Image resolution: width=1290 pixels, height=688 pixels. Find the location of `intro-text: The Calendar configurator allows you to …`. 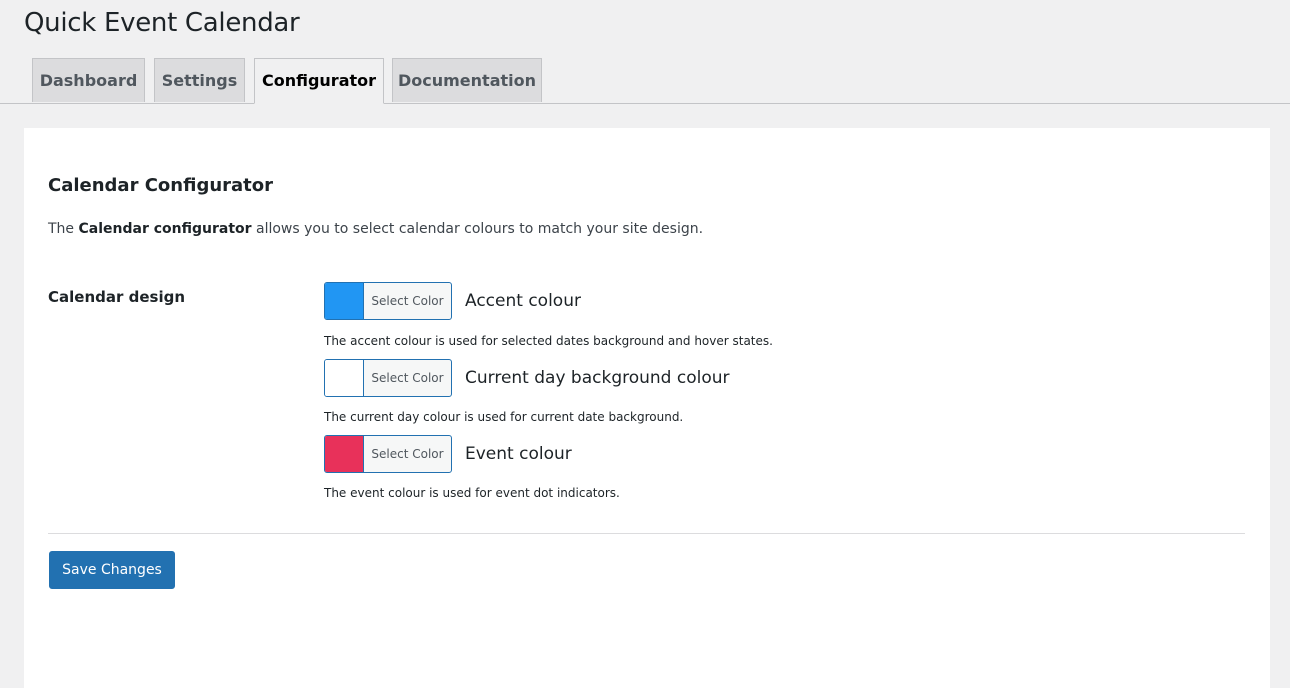

intro-text: The Calendar configurator allows you to … is located at coordinates (375, 229).